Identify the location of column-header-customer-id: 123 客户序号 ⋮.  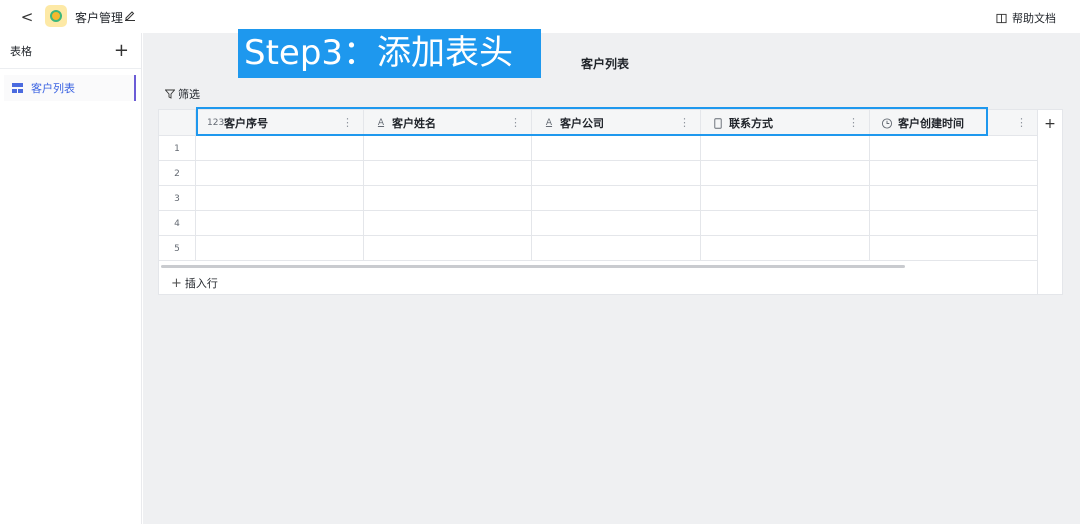
(279, 123).